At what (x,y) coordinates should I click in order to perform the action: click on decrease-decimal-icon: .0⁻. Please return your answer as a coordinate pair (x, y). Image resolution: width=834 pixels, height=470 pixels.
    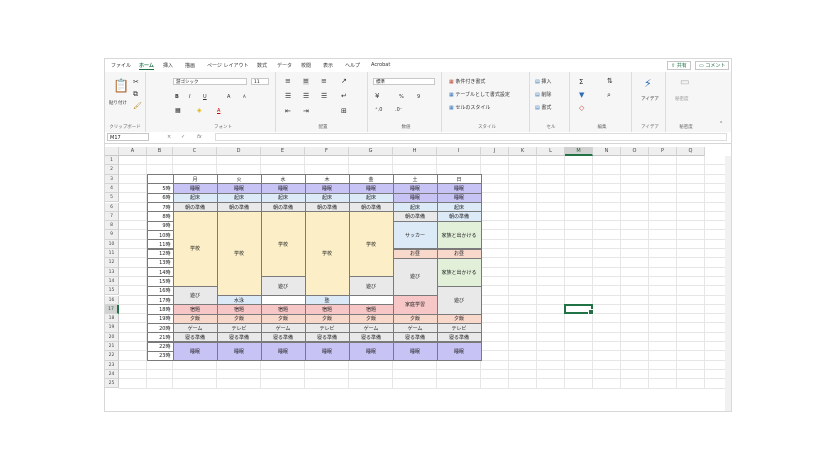
    Looking at the image, I should click on (398, 110).